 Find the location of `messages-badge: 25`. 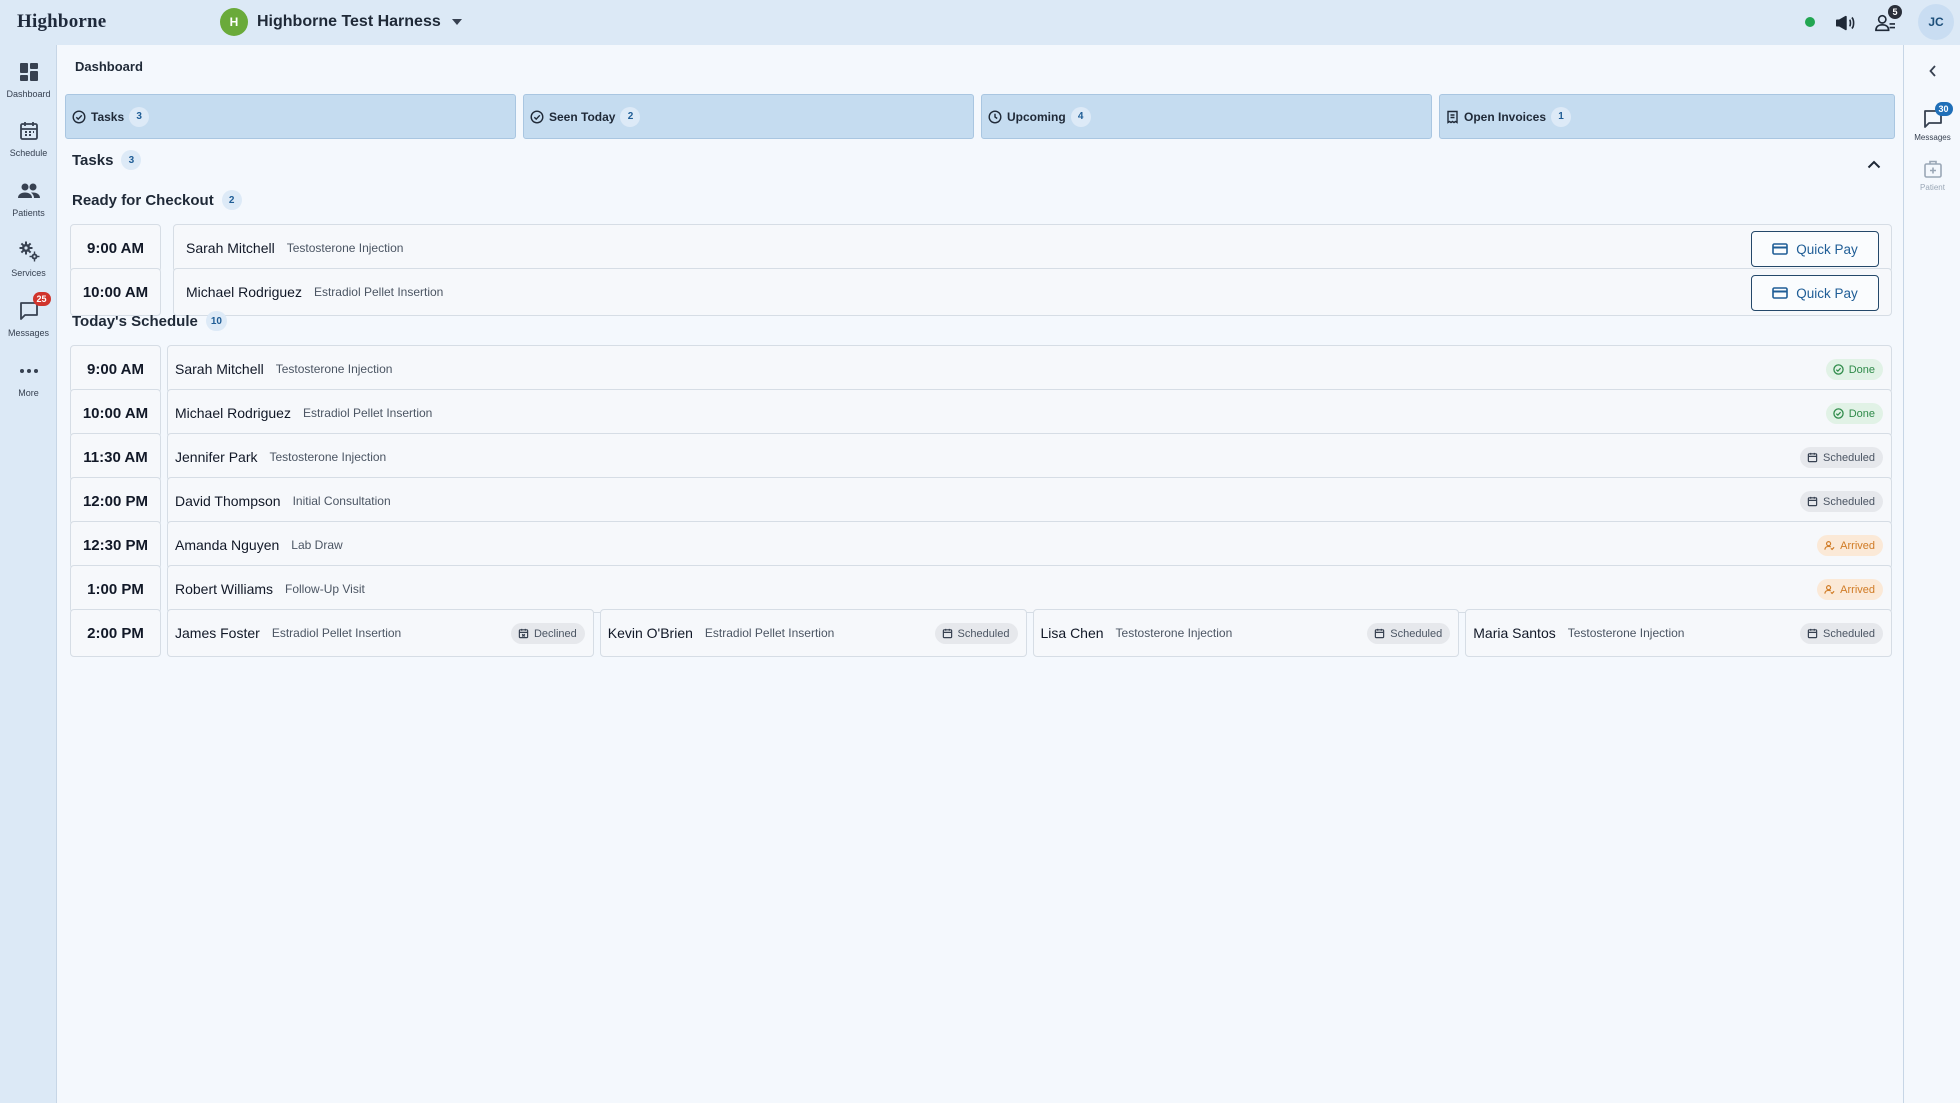

messages-badge: 25 is located at coordinates (41, 299).